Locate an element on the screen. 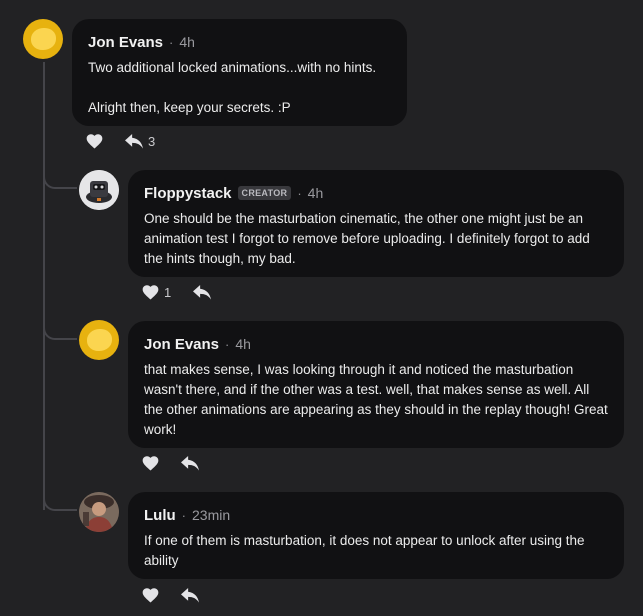  comment-author: Floppystack is located at coordinates (188, 193).